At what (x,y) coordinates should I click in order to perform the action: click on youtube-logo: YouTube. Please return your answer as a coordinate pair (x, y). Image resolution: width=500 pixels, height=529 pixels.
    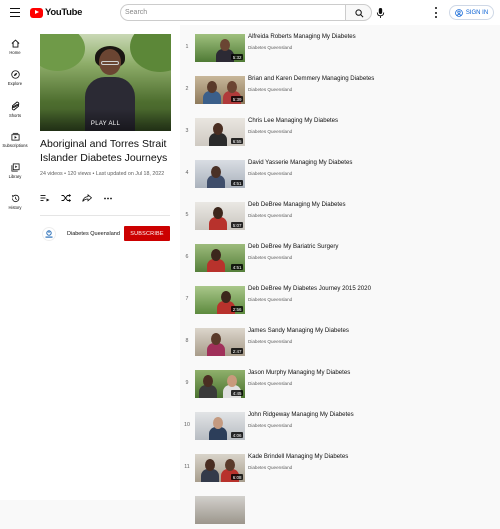
    Looking at the image, I should click on (56, 12).